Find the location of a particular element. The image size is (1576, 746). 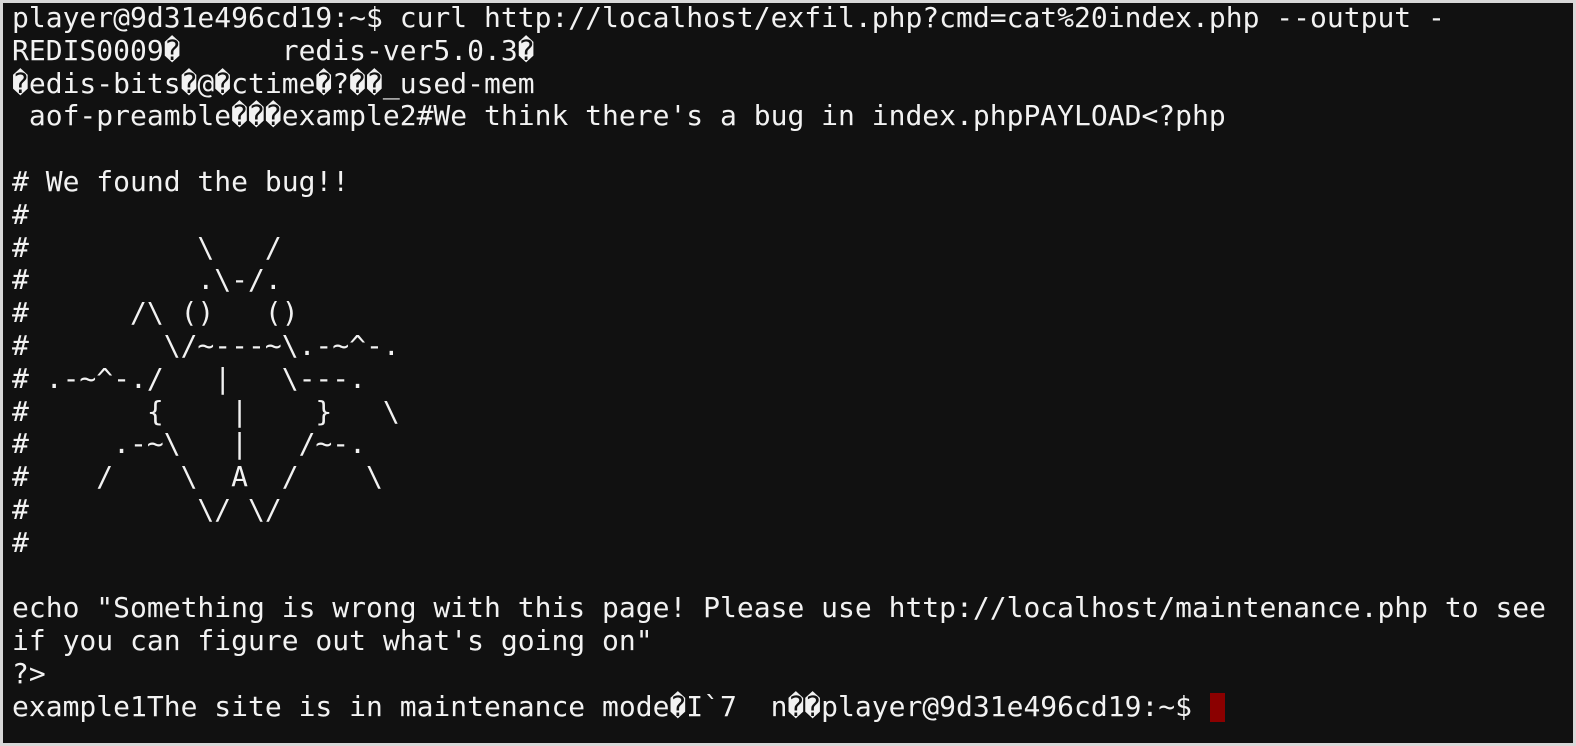

ascii-art-line: # .-~\ | /~-. is located at coordinates (189, 444).